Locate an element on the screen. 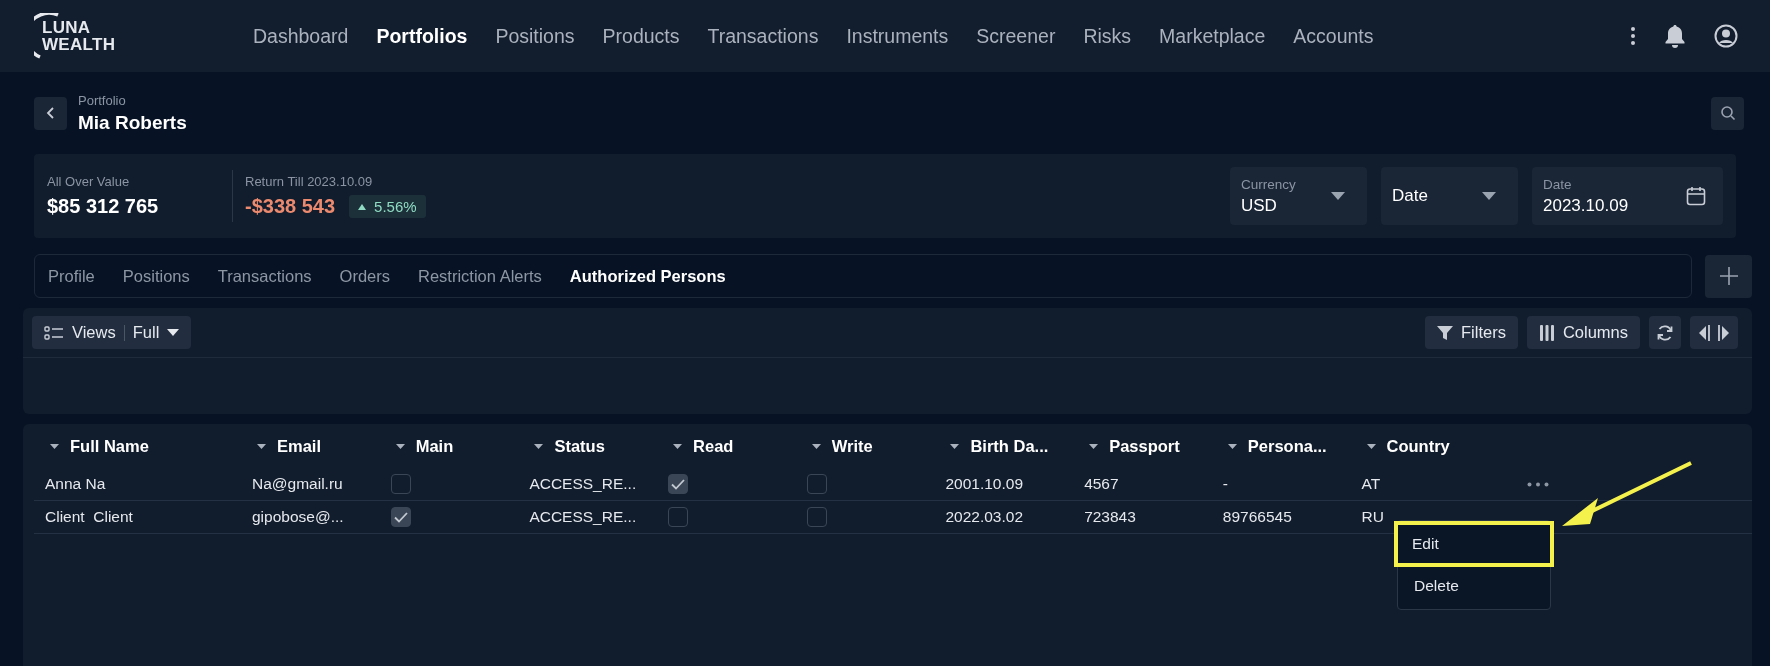  refresh-icon is located at coordinates (1665, 332).